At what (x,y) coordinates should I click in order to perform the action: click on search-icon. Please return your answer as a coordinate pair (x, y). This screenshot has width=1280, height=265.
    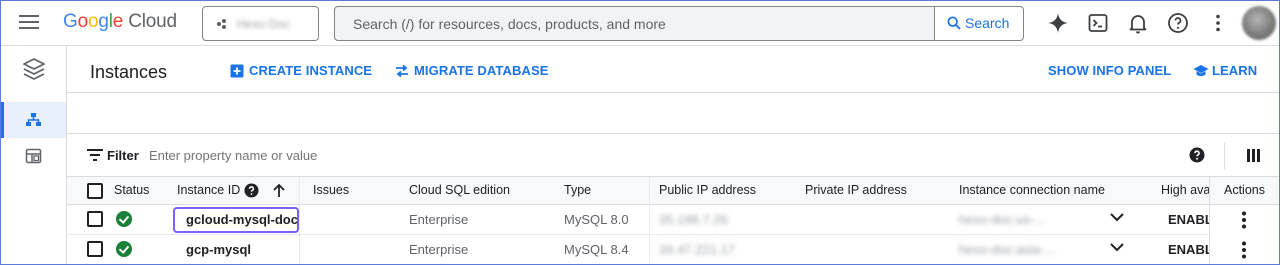
    Looking at the image, I should click on (954, 23).